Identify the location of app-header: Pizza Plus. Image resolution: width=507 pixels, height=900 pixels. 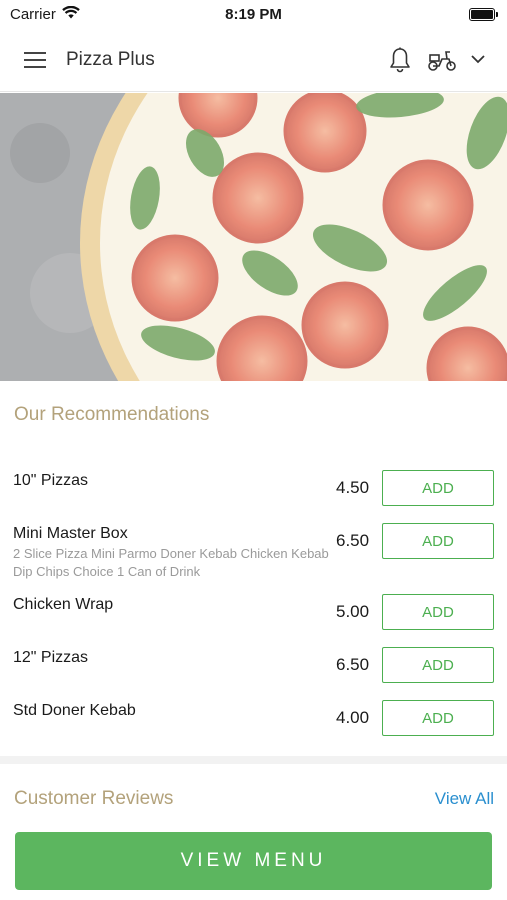
(253, 60).